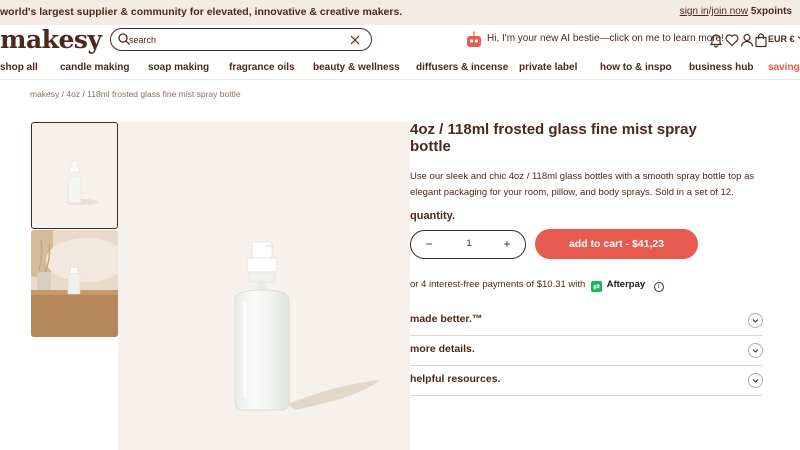  What do you see at coordinates (429, 244) in the screenshot?
I see `quantity-decrease-button: −` at bounding box center [429, 244].